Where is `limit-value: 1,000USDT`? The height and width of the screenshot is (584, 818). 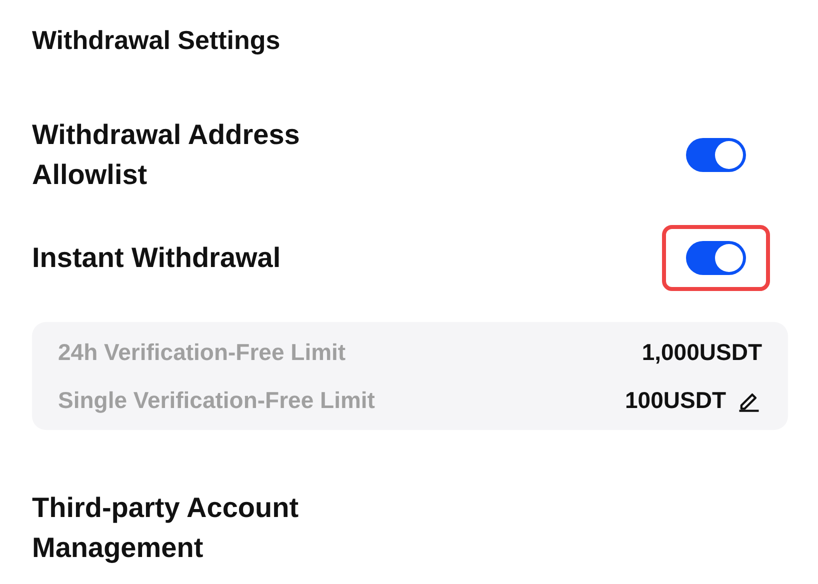
limit-value: 1,000USDT is located at coordinates (702, 352).